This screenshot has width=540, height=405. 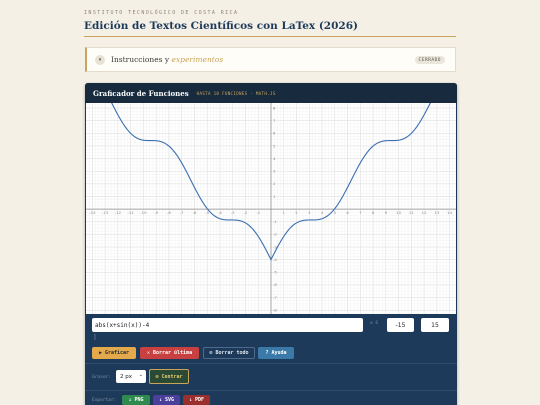 What do you see at coordinates (373, 212) in the screenshot?
I see `x-tick-label: 8` at bounding box center [373, 212].